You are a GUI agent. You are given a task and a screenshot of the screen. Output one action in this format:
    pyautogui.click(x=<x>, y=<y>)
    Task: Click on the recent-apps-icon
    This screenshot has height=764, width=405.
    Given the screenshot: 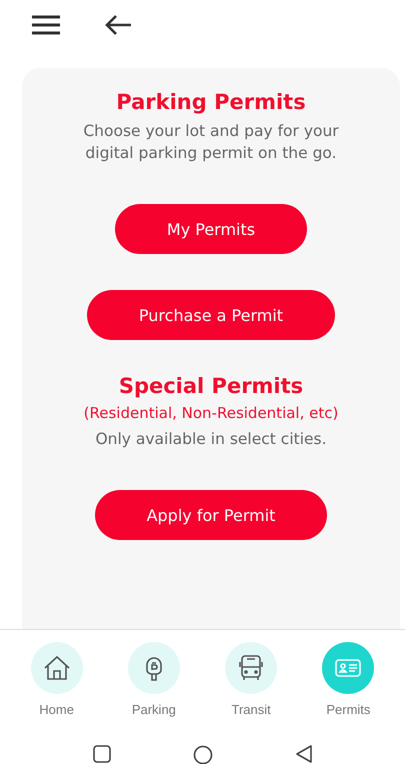 What is the action you would take?
    pyautogui.click(x=101, y=754)
    